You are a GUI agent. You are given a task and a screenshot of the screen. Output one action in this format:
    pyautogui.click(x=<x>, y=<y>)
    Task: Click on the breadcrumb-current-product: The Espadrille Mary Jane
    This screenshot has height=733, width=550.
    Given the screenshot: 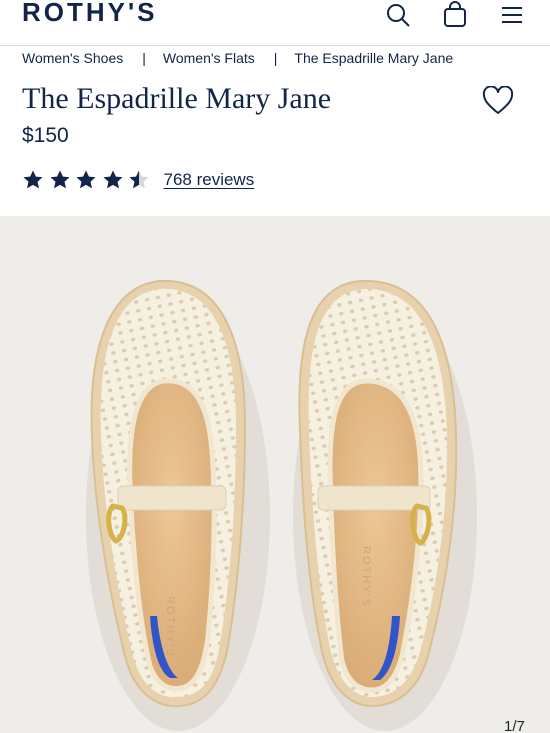 What is the action you would take?
    pyautogui.click(x=373, y=59)
    